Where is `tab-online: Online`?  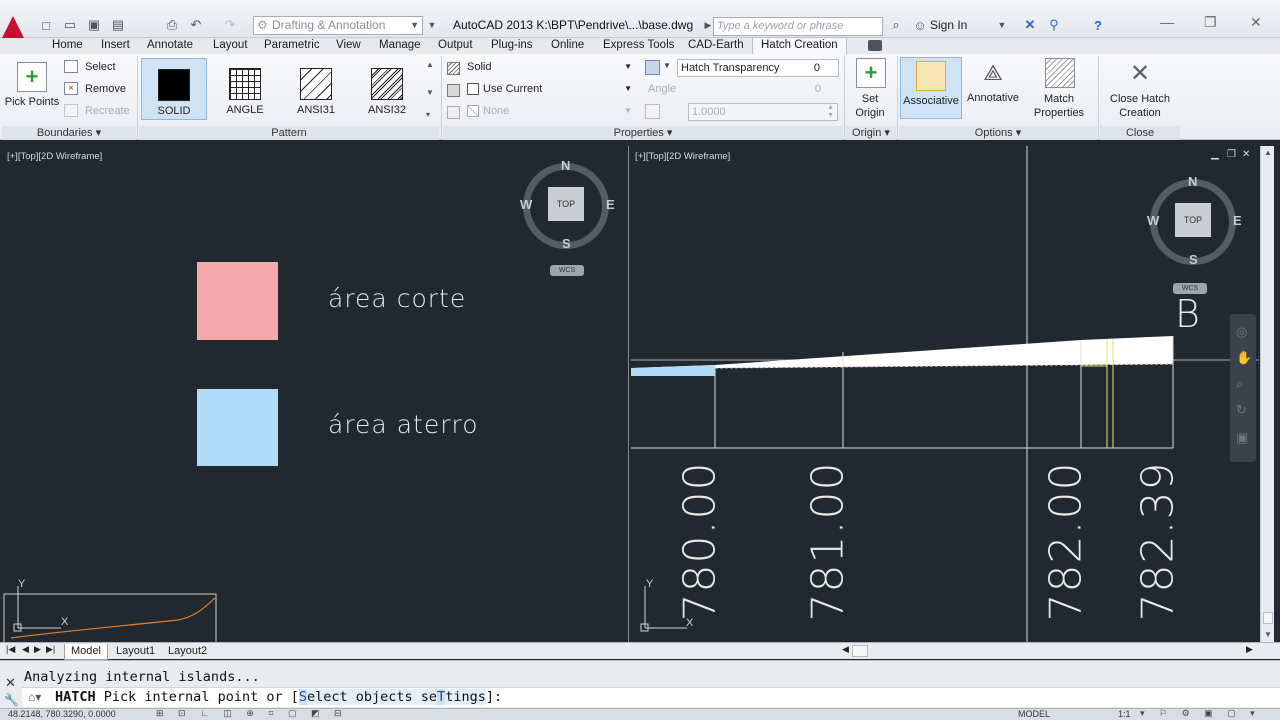
tab-online: Online is located at coordinates (567, 46).